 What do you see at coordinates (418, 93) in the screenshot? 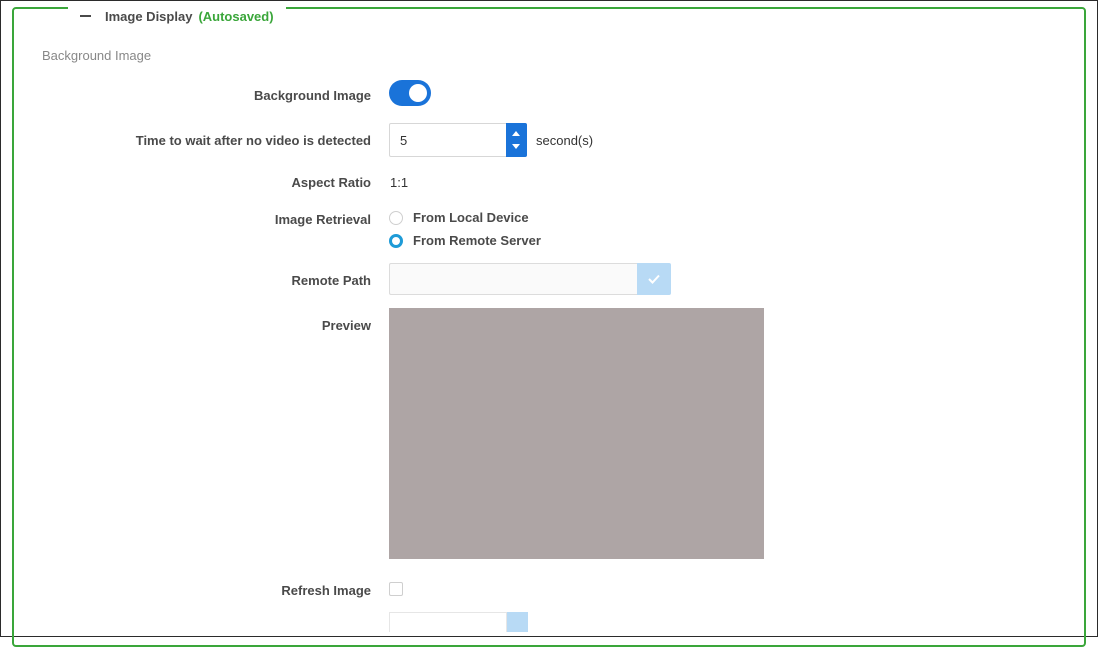
I see `toggle-knob` at bounding box center [418, 93].